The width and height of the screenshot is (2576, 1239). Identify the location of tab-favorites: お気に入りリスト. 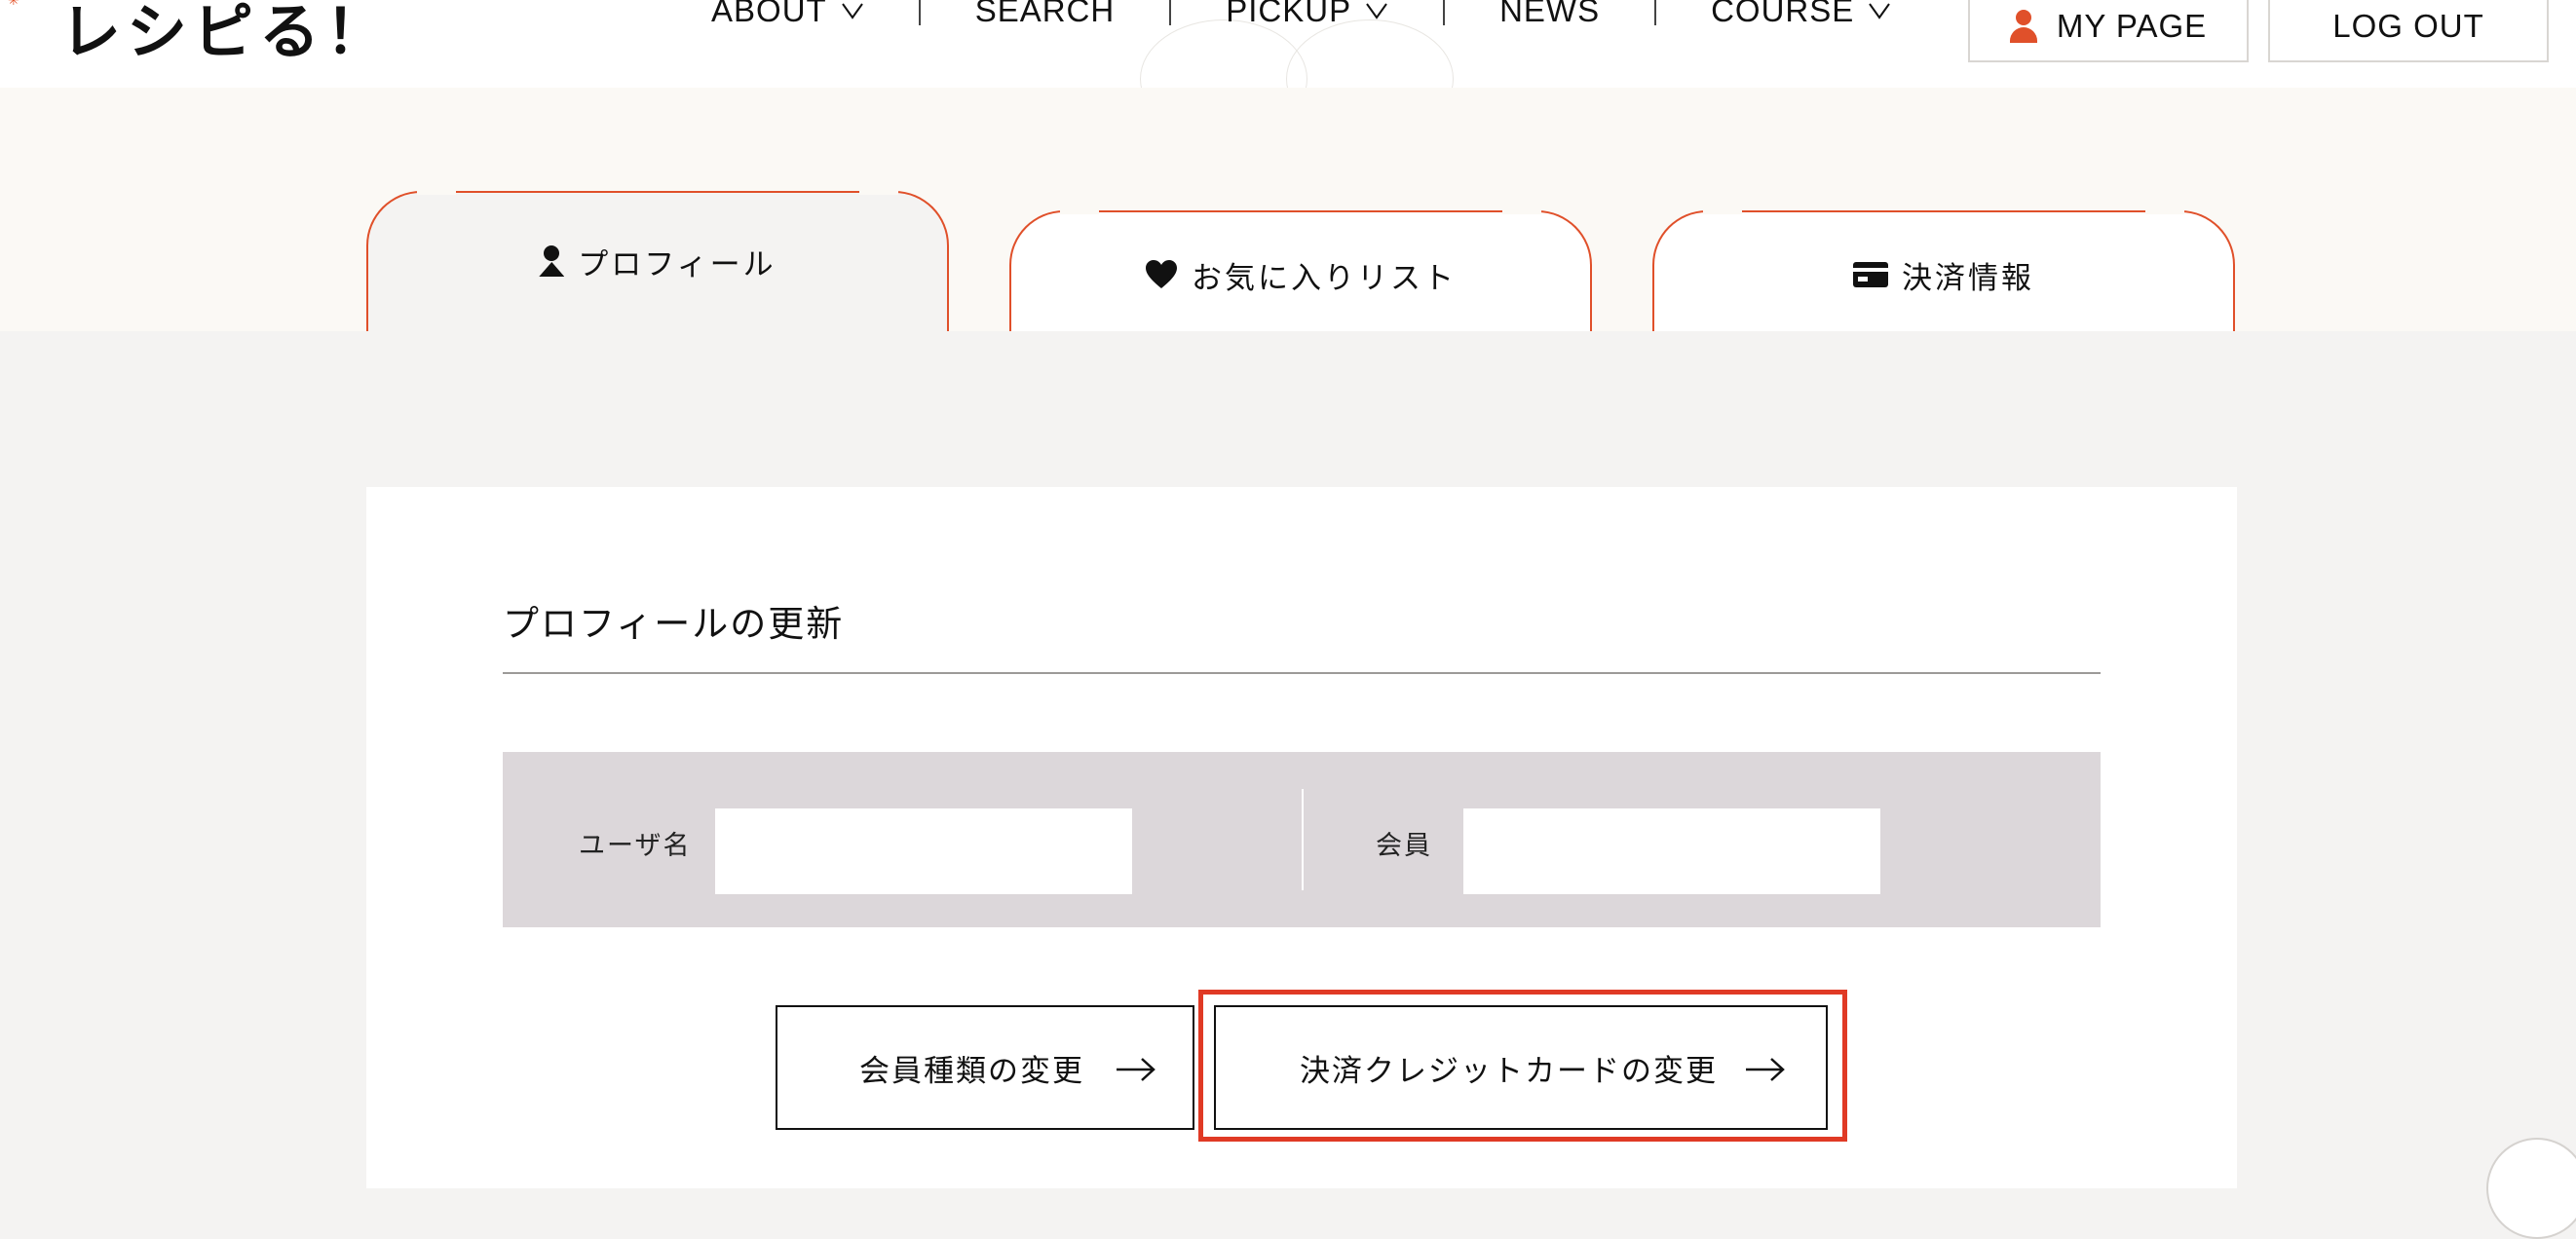
(1300, 270).